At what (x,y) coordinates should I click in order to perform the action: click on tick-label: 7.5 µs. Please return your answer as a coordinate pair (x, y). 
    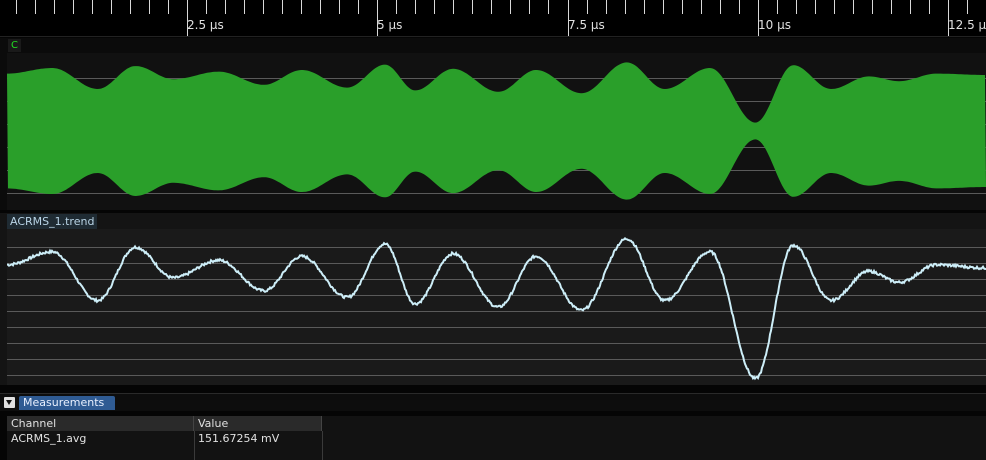
    Looking at the image, I should click on (586, 25).